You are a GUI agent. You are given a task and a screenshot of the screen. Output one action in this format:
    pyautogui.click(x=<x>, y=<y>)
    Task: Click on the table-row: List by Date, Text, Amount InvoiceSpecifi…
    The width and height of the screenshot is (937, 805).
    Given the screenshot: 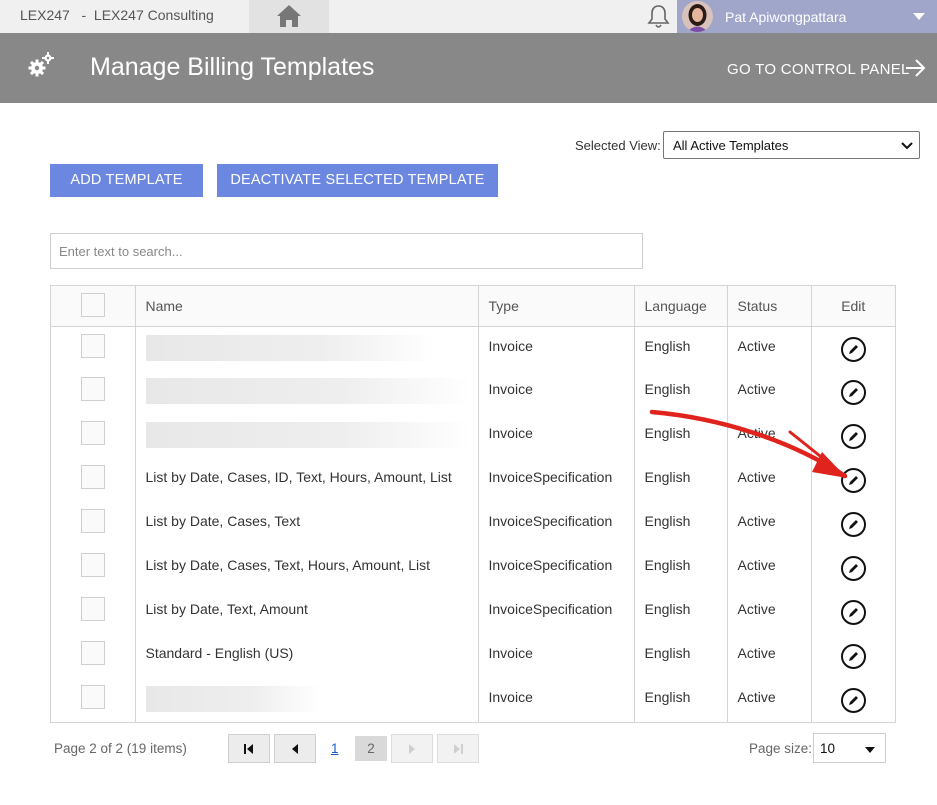 What is the action you would take?
    pyautogui.click(x=473, y=612)
    